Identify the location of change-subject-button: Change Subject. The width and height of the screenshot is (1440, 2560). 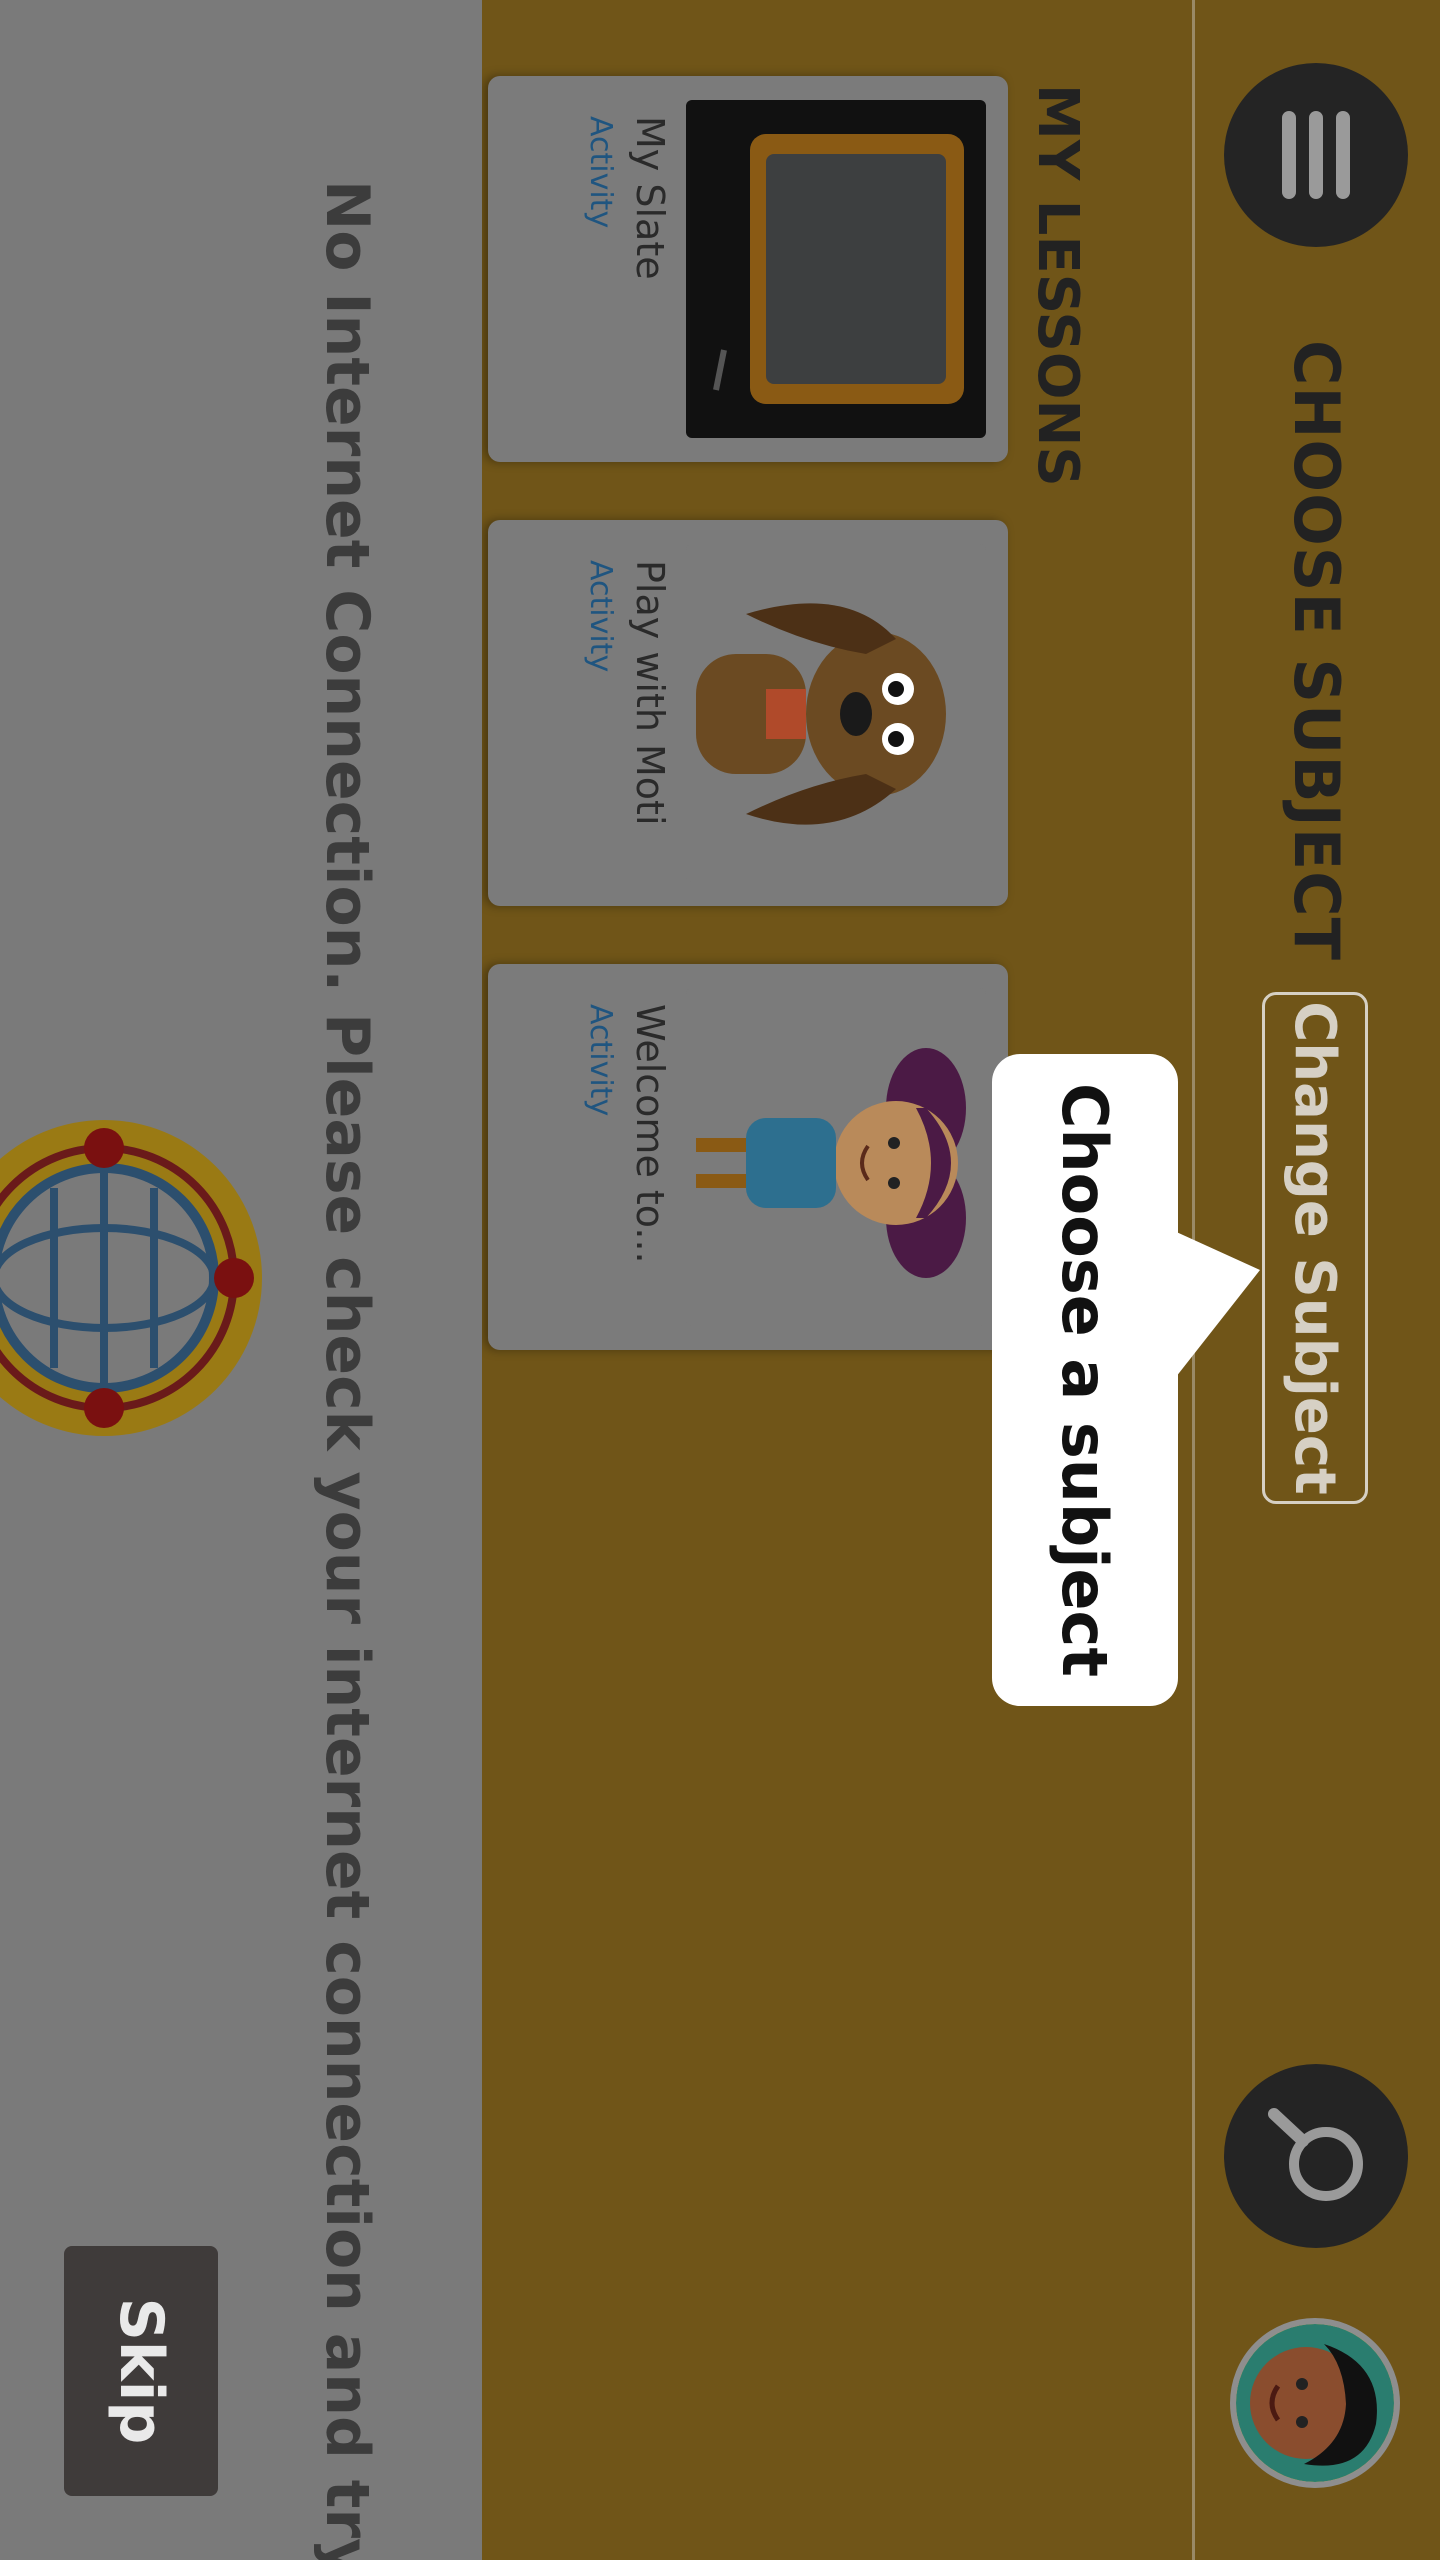
(1315, 1248).